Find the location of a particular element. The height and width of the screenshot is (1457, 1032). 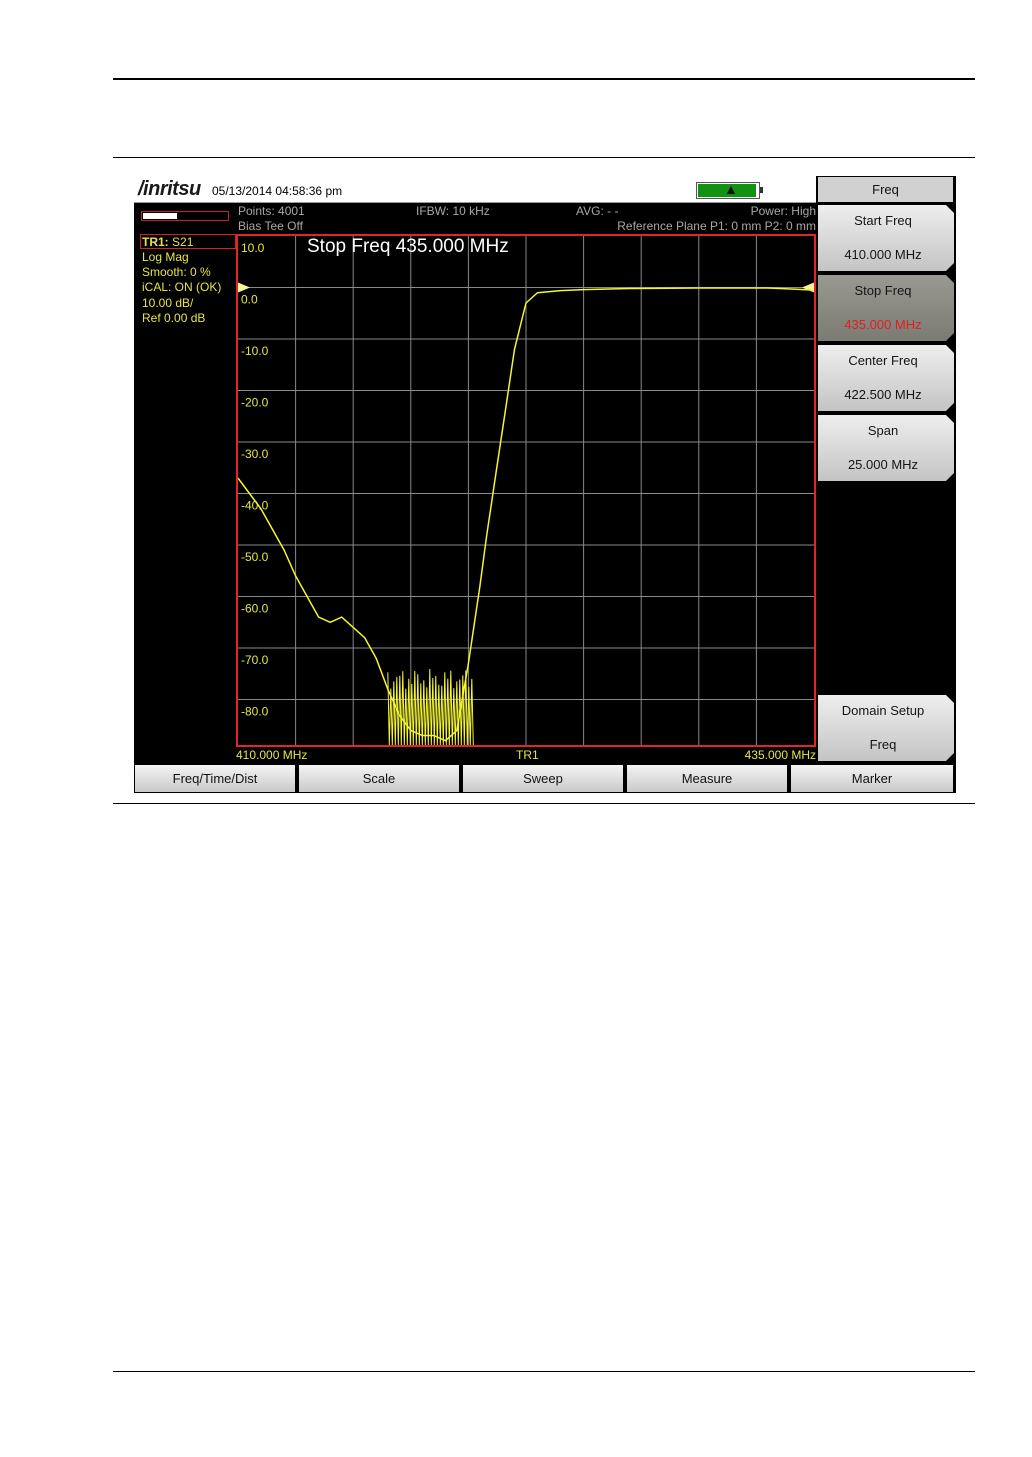

plug-icon: ▲ is located at coordinates (731, 189).